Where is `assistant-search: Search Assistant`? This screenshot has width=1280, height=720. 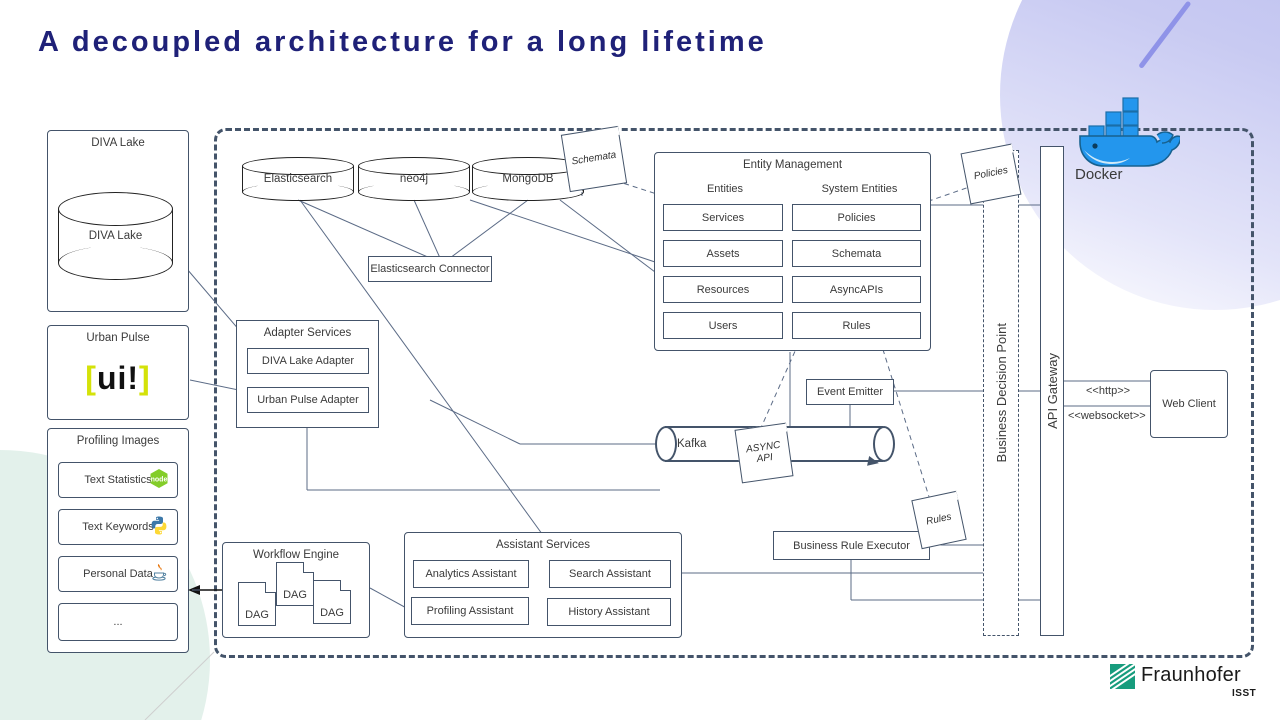 assistant-search: Search Assistant is located at coordinates (610, 574).